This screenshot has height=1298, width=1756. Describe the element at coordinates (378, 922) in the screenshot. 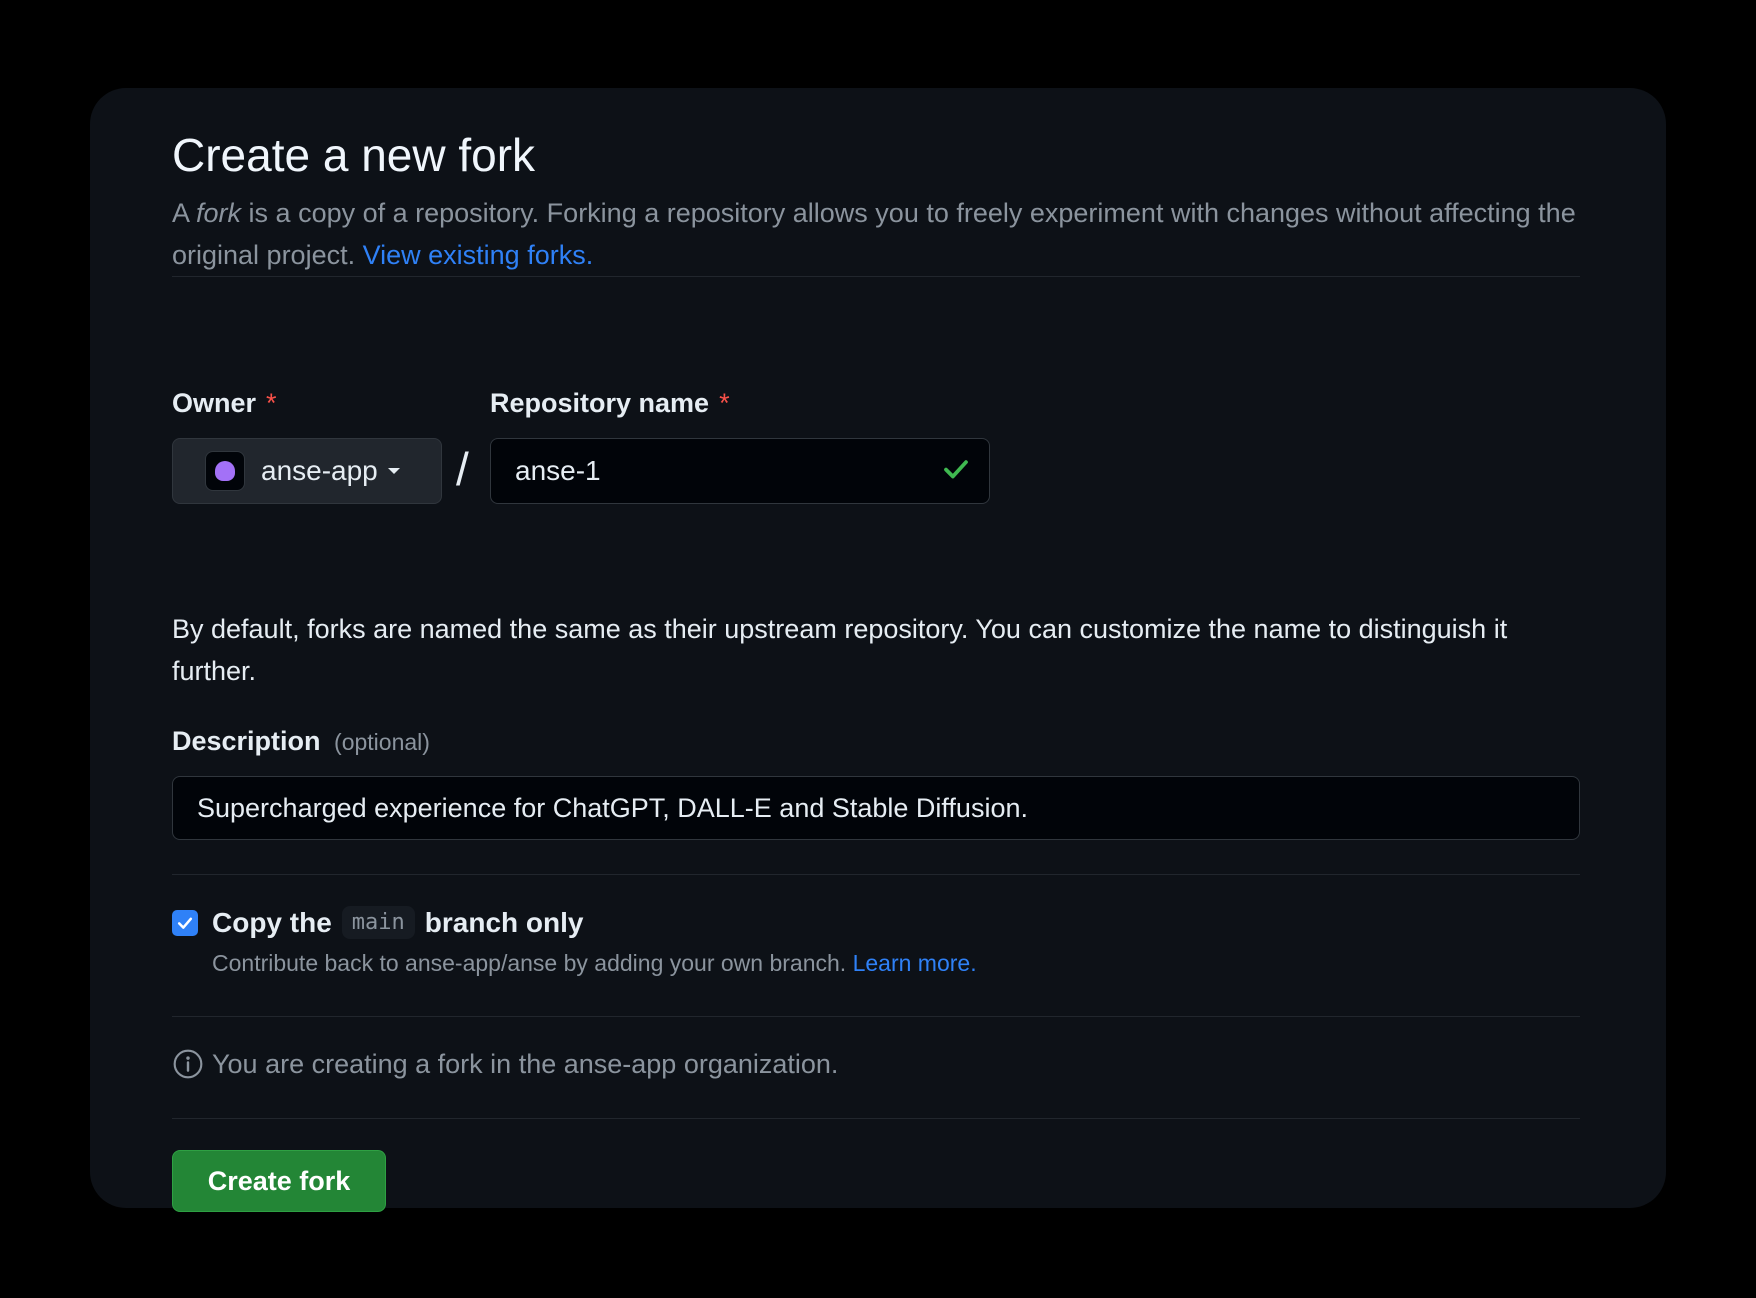

I see `branch-name-code: main` at that location.